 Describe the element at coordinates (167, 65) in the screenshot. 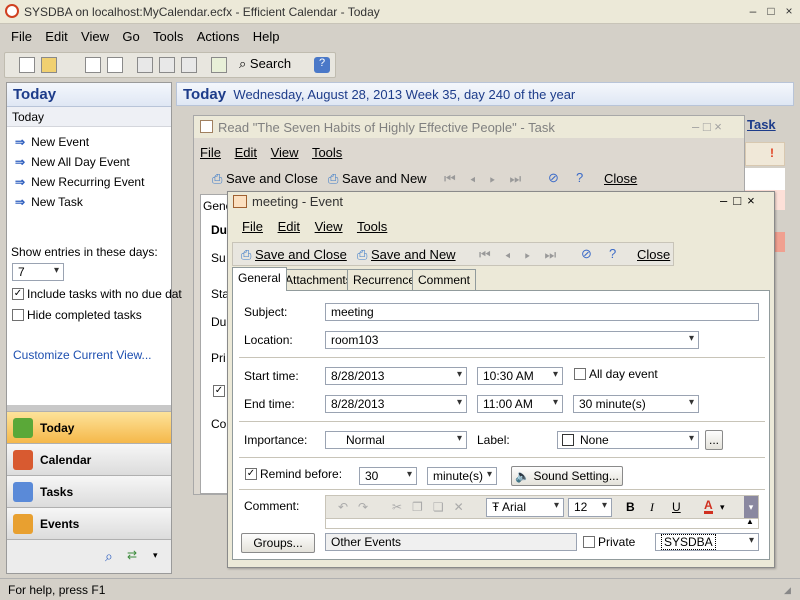

I see `copy-icon` at that location.